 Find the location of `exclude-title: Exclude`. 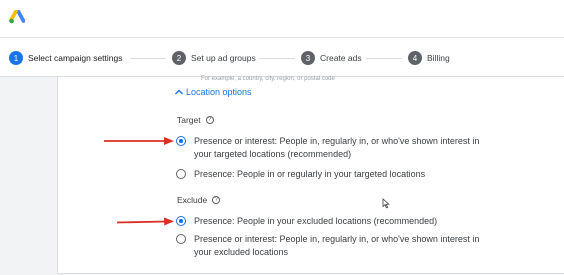

exclude-title: Exclude is located at coordinates (192, 200).